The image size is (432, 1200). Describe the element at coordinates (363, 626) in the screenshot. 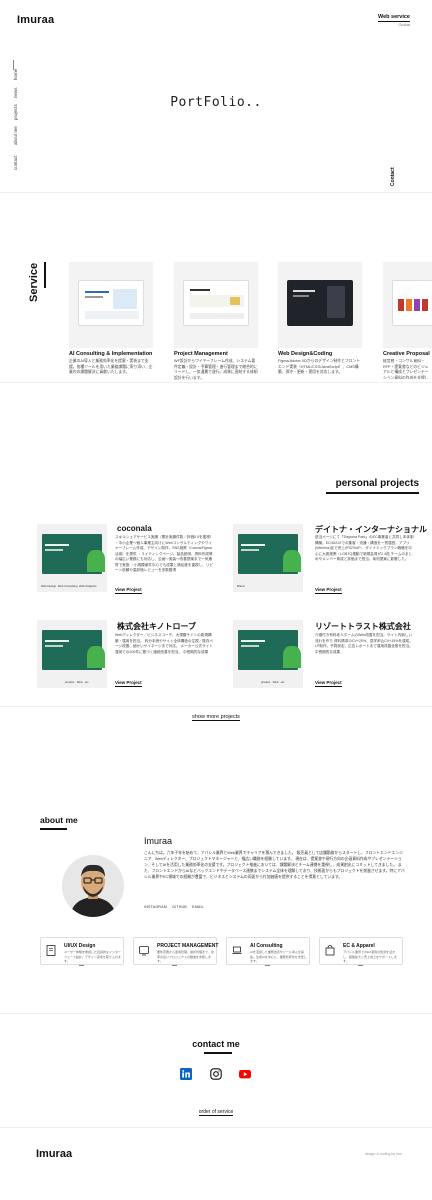

I see `project-name: リゾートトラスト株式会社` at that location.